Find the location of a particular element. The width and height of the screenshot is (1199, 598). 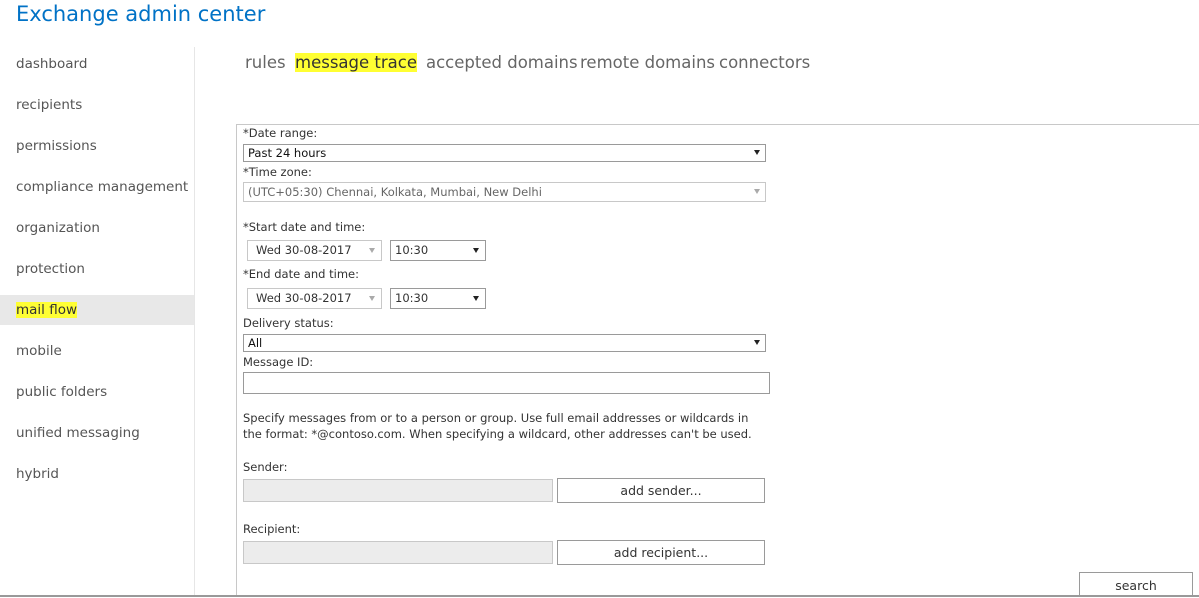

search-button: search is located at coordinates (1136, 584).